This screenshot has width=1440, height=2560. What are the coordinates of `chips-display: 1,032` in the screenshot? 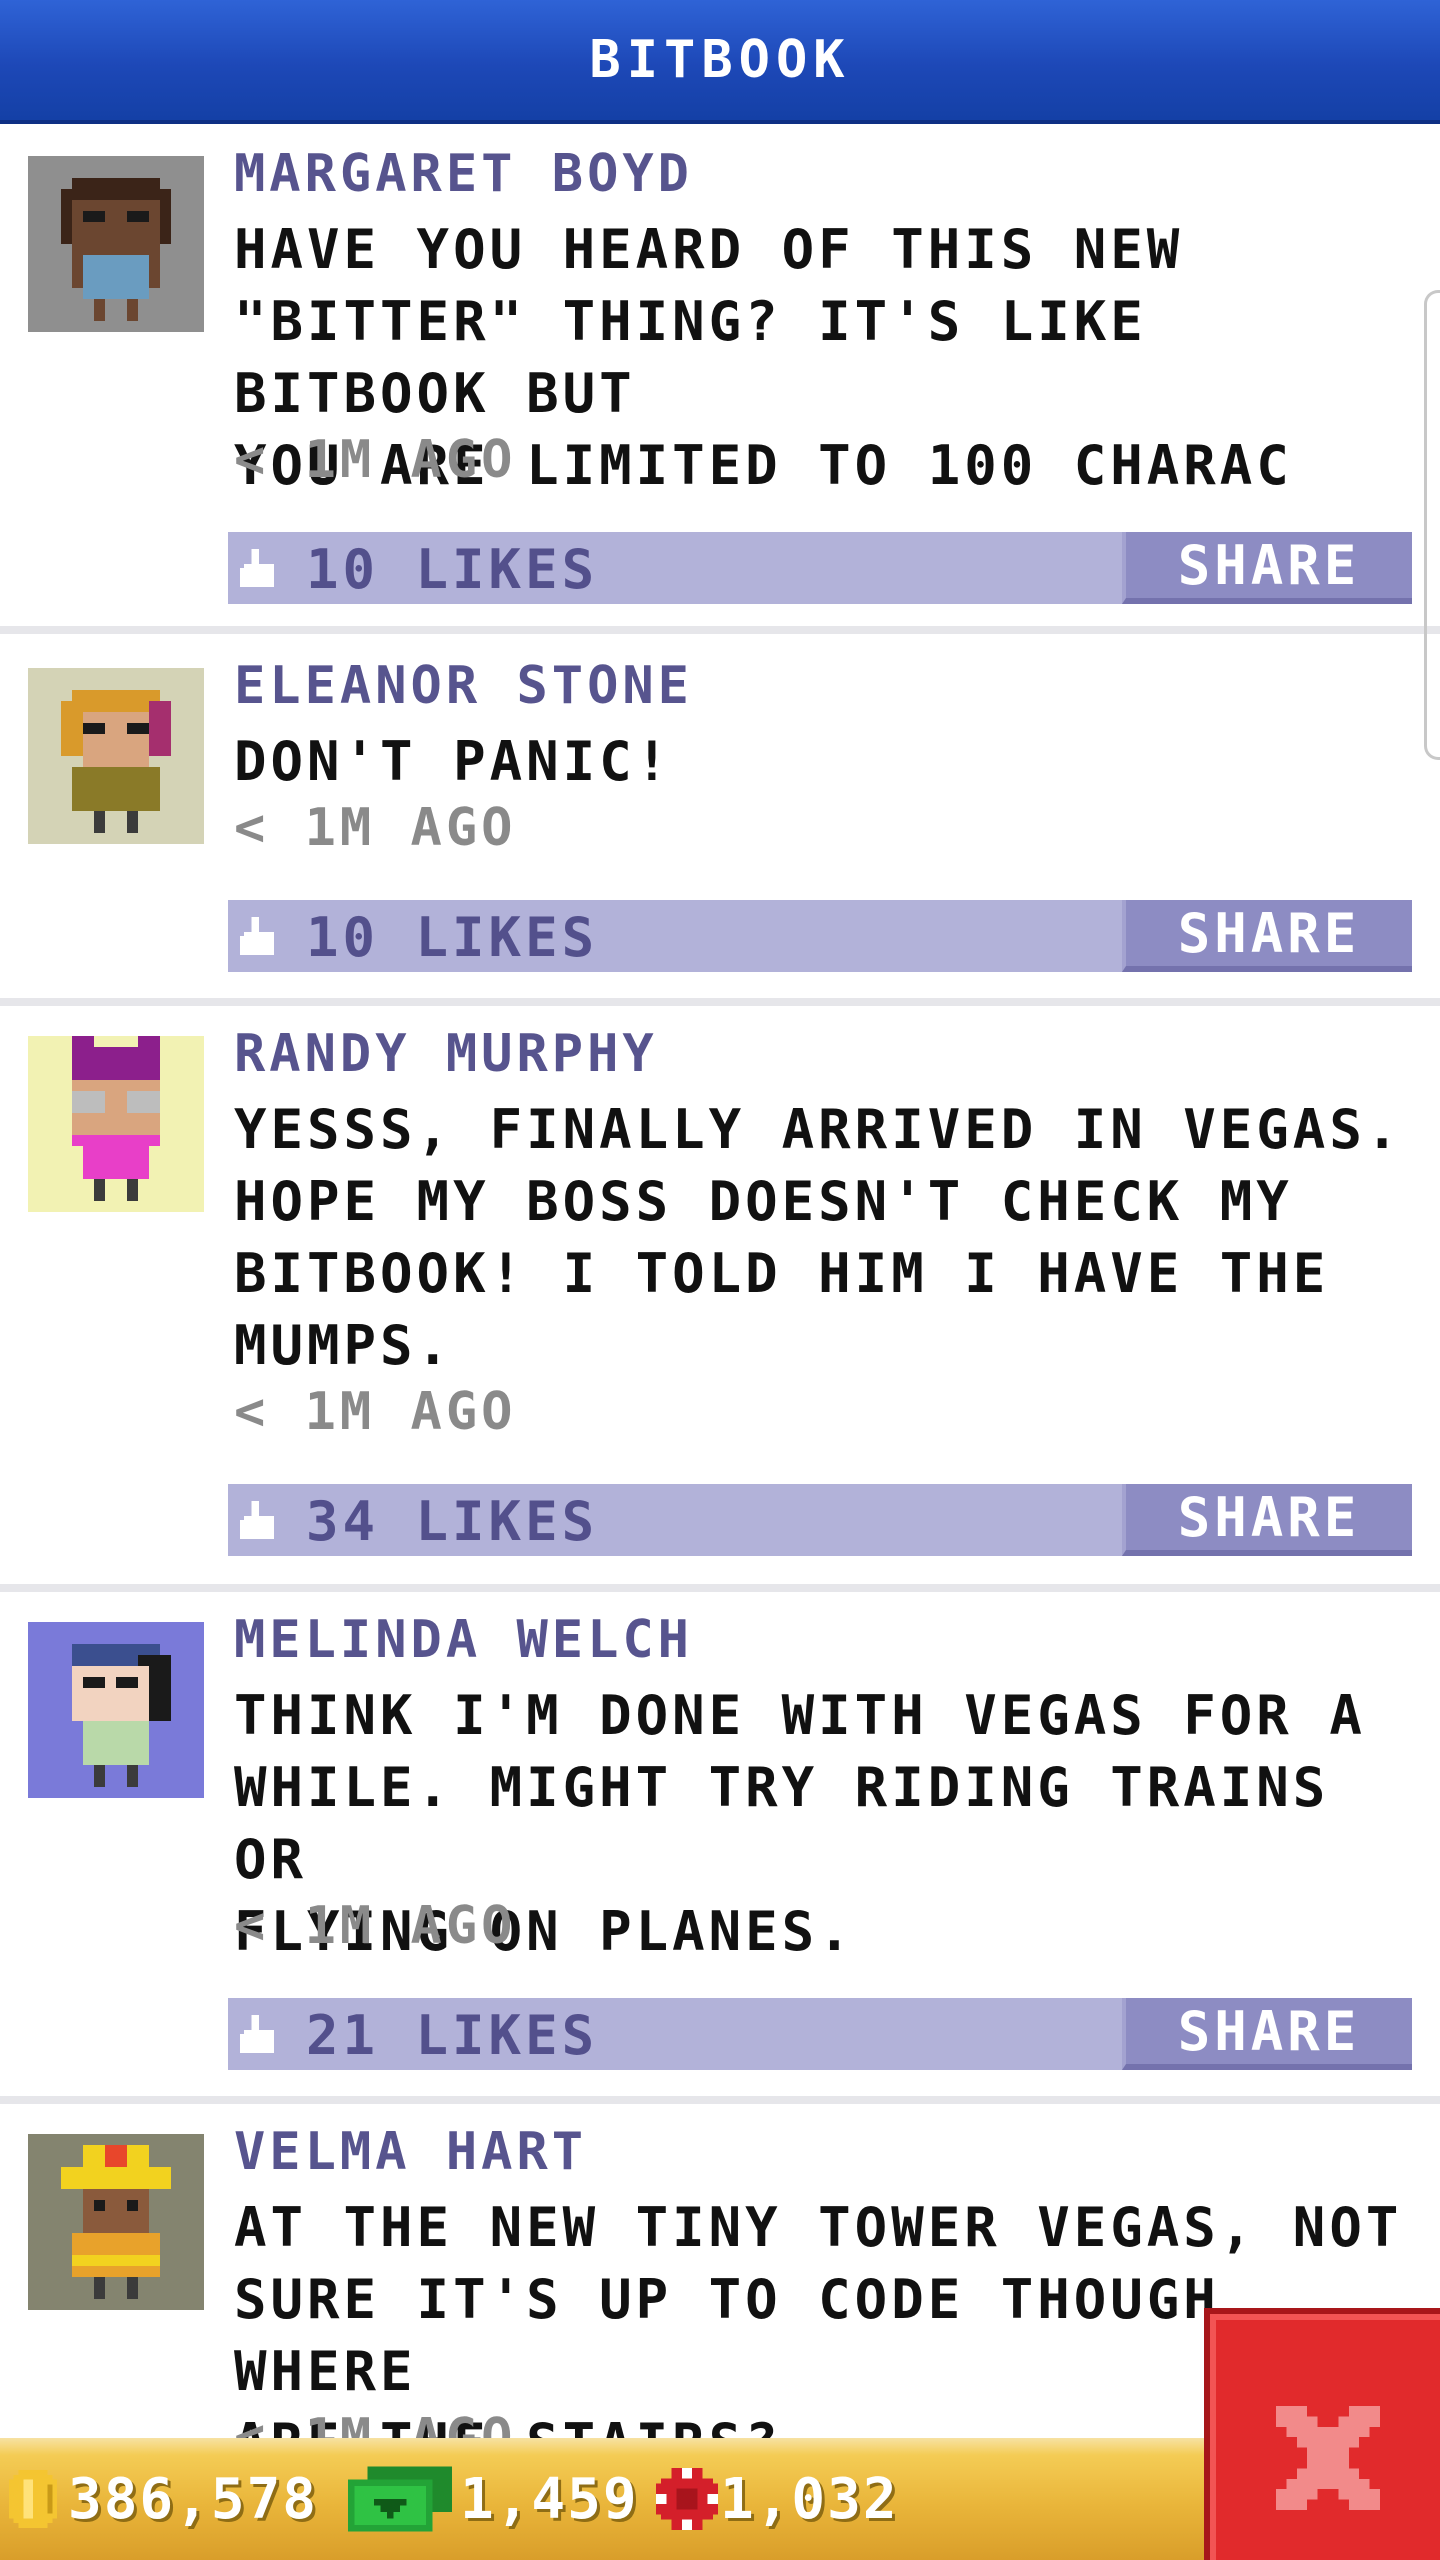 It's located at (777, 2499).